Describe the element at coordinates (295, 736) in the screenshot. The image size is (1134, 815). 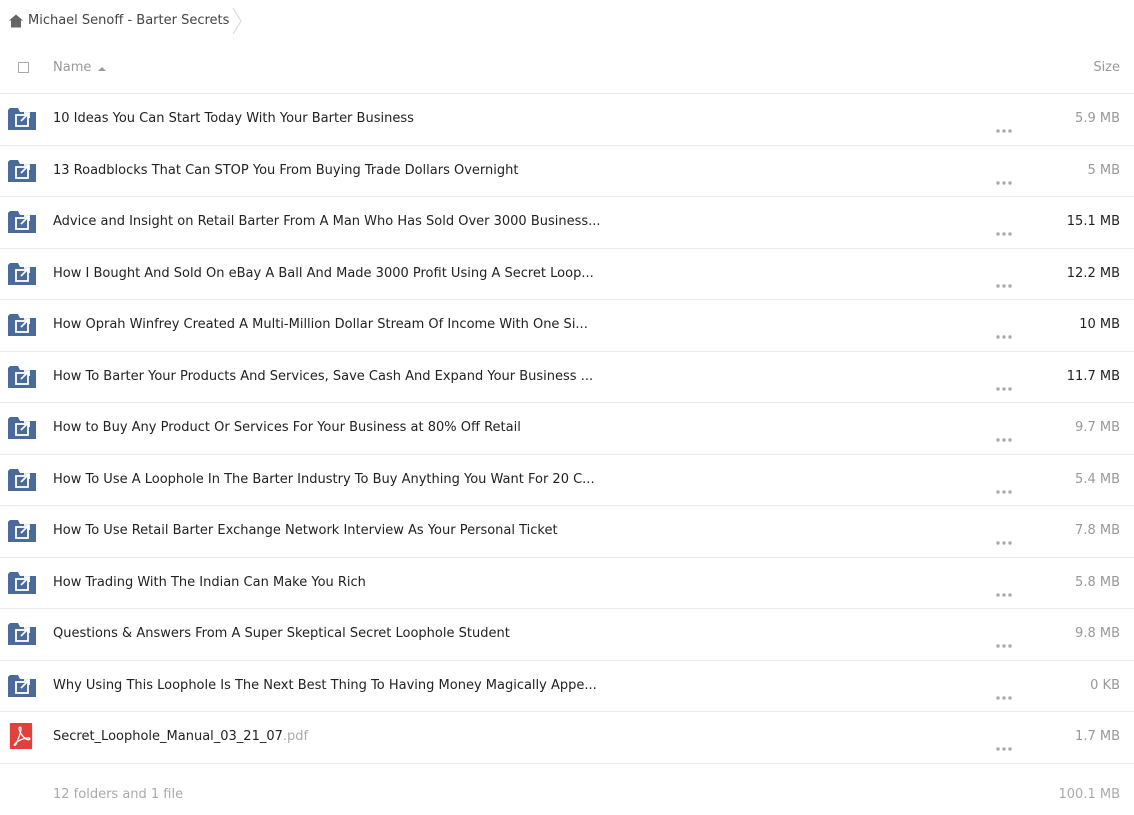
I see `file-extension: .pdf` at that location.